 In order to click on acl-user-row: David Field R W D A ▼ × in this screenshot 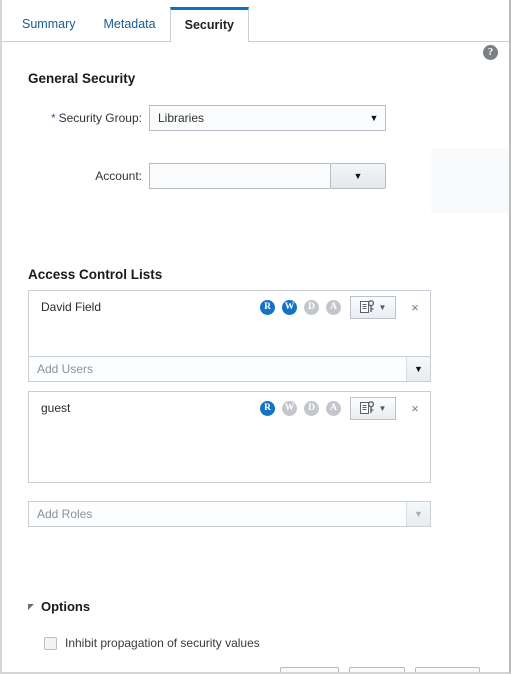, I will do `click(229, 307)`.